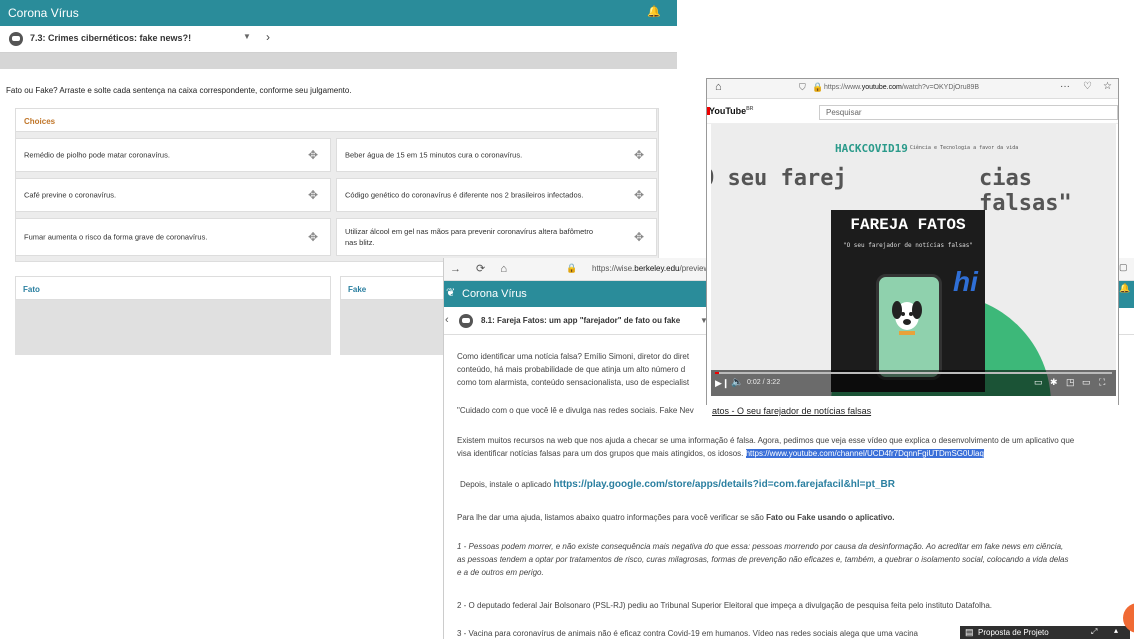 The height and width of the screenshot is (639, 1134). I want to click on choices-header-label: Choices, so click(40, 121).